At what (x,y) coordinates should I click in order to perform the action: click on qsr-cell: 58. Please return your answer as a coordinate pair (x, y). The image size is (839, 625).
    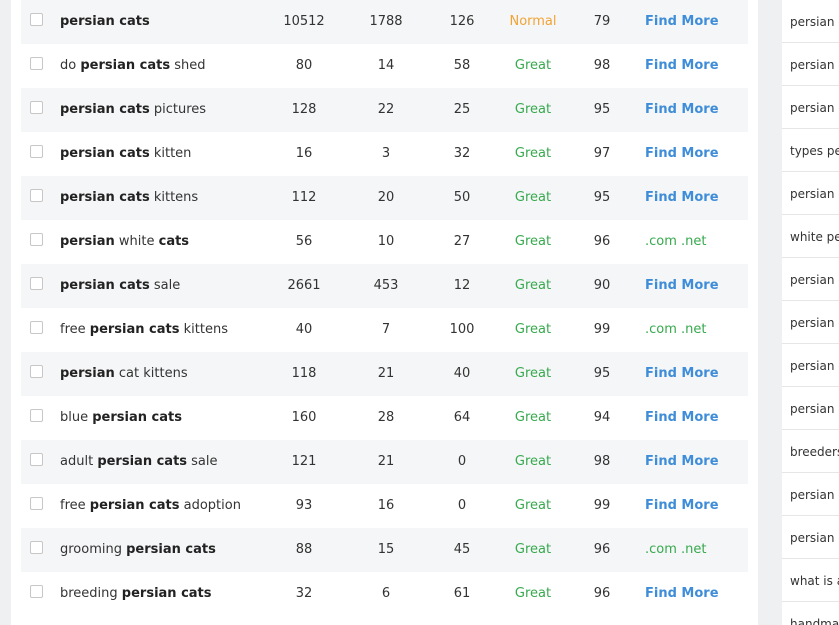
    Looking at the image, I should click on (462, 65).